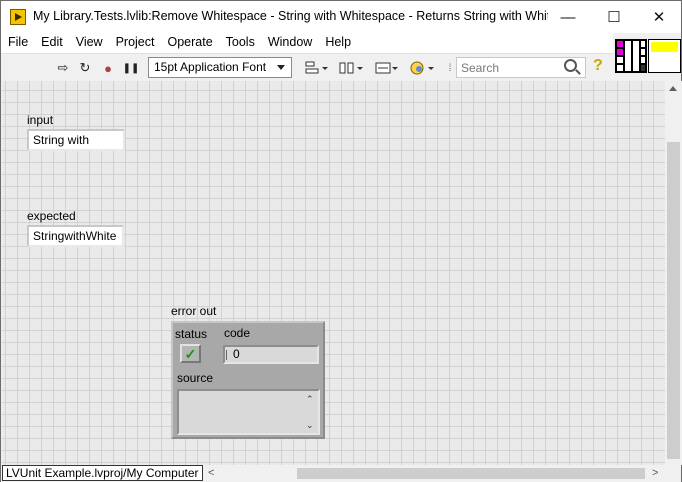 The height and width of the screenshot is (482, 682). I want to click on scroll-right-icon: >, so click(655, 473).